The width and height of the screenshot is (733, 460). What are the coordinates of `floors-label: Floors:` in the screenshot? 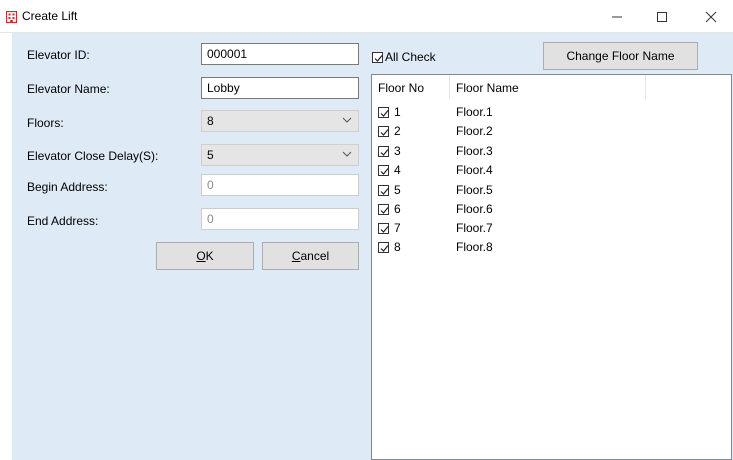 It's located at (45, 123).